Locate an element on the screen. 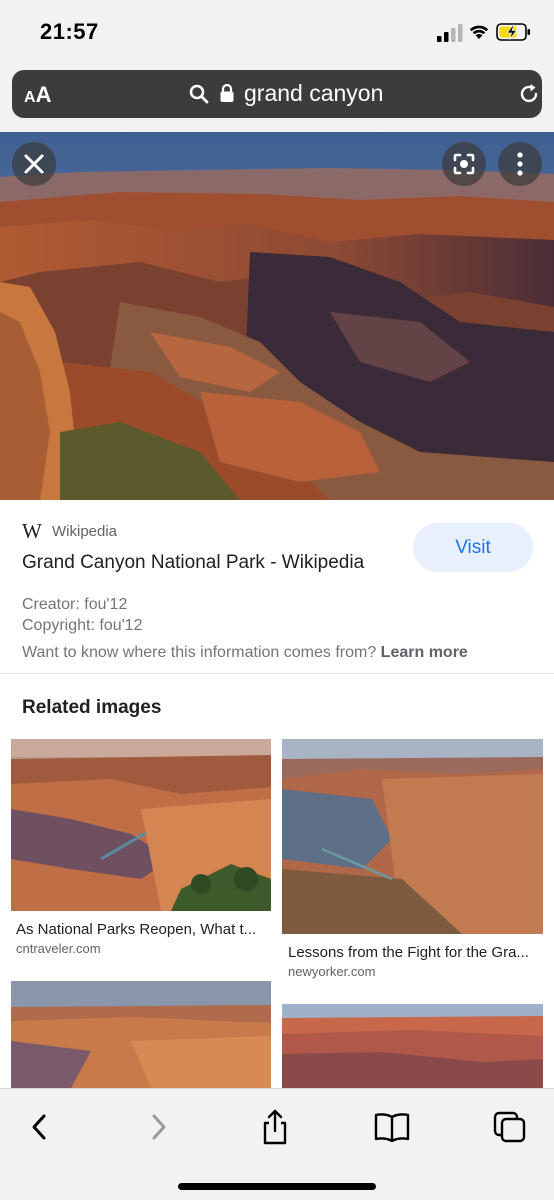 The height and width of the screenshot is (1200, 554). lens-icon is located at coordinates (464, 164).